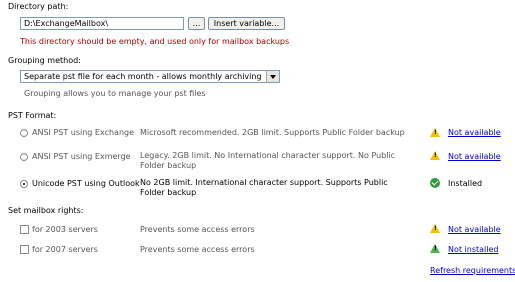 The width and height of the screenshot is (515, 282). Describe the element at coordinates (24, 133) in the screenshot. I see `radio-ansi-exchange` at that location.